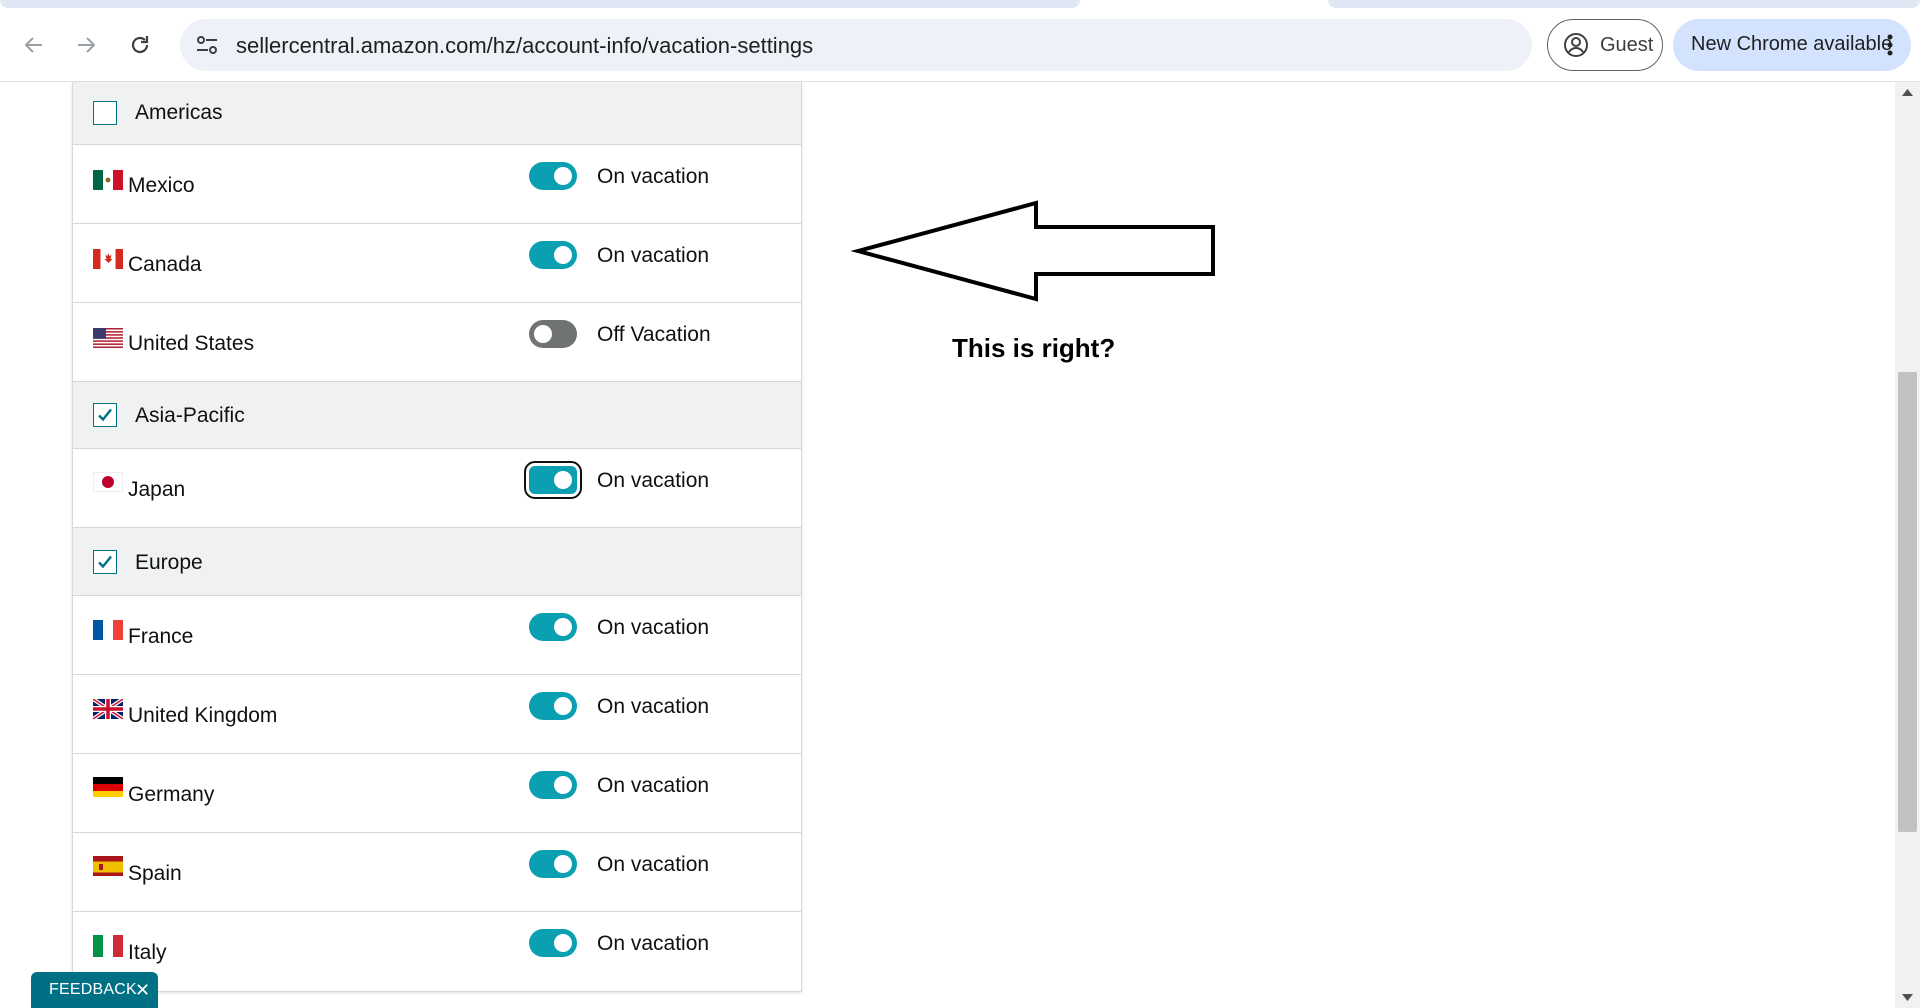 The height and width of the screenshot is (1008, 1920). Describe the element at coordinates (165, 264) in the screenshot. I see `country-label: Canada` at that location.